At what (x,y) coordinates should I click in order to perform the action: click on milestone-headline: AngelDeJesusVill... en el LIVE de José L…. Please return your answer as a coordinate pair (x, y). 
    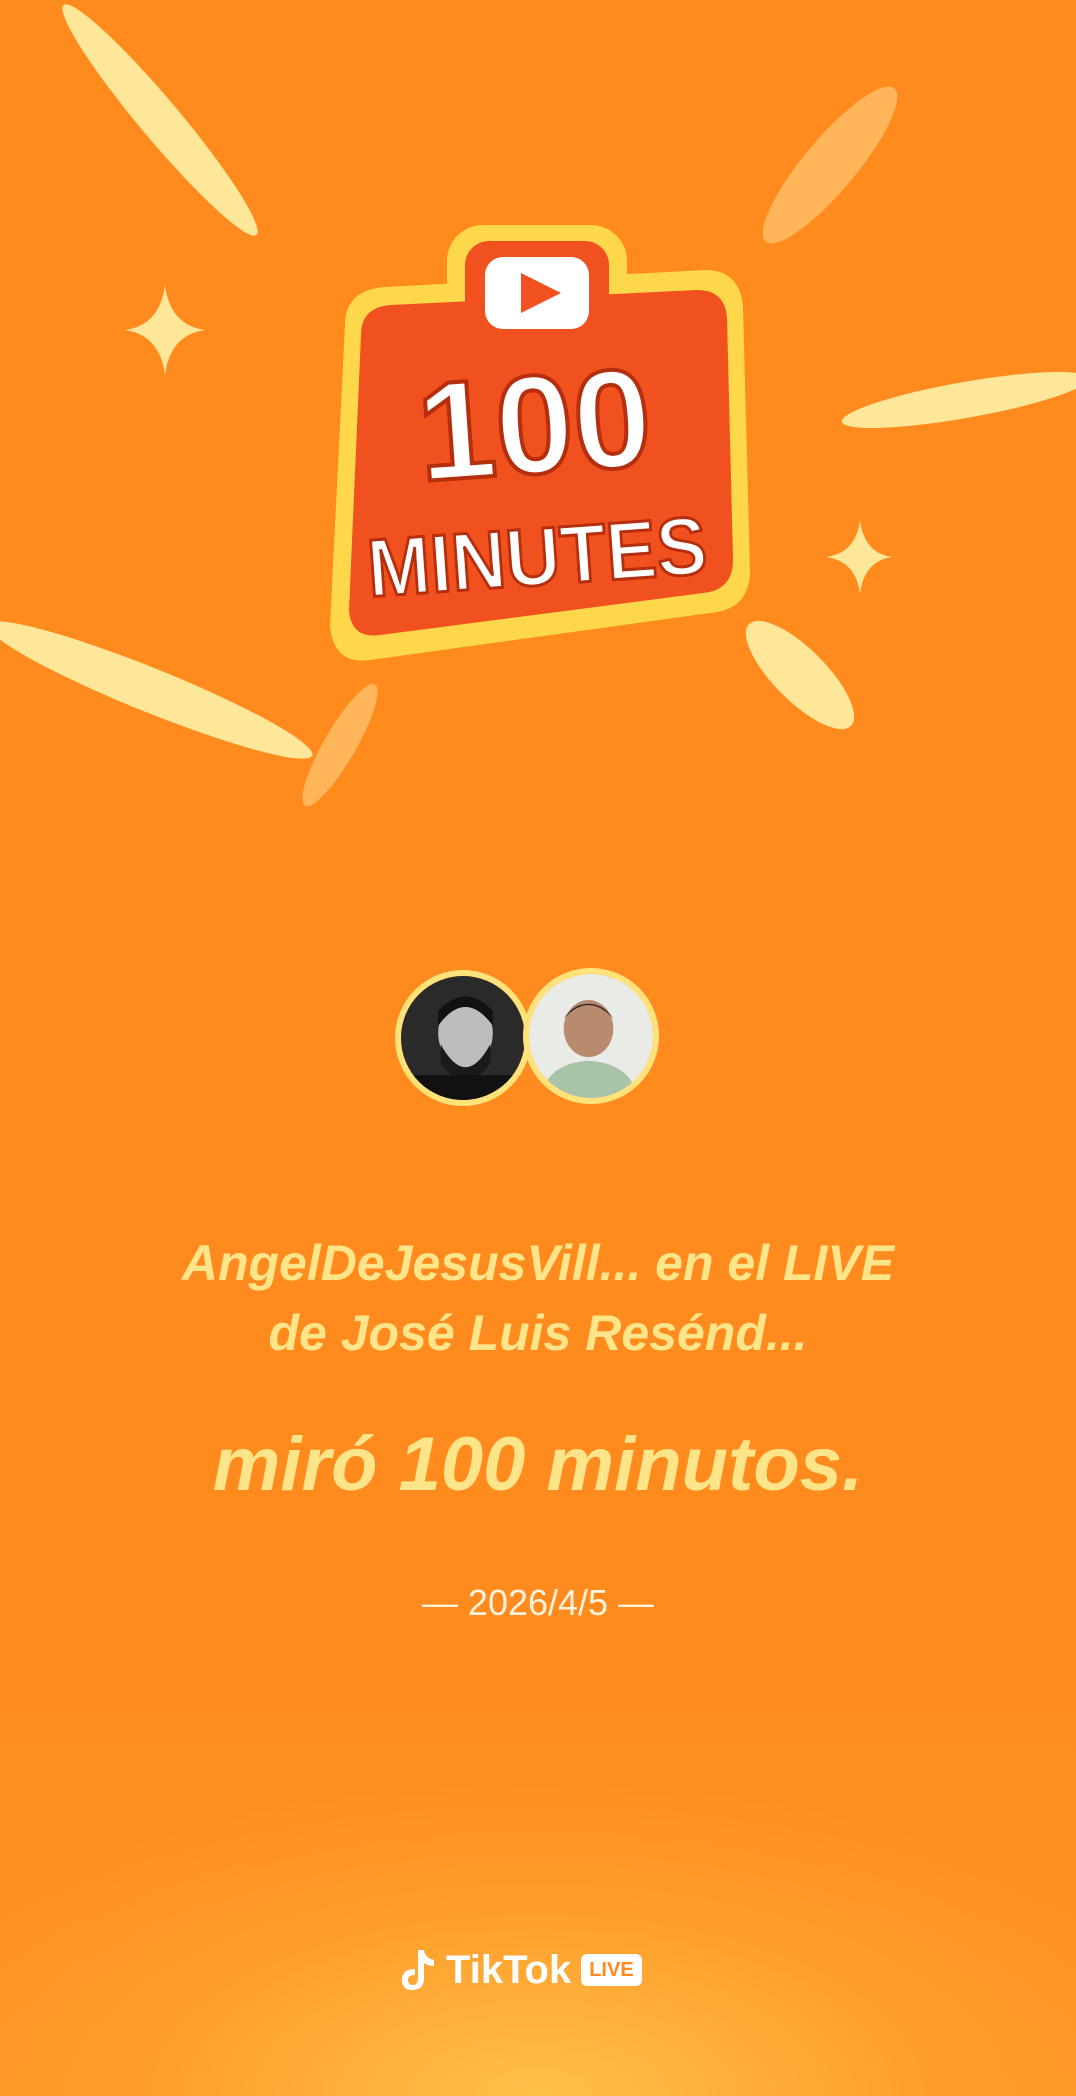
    Looking at the image, I should click on (538, 1298).